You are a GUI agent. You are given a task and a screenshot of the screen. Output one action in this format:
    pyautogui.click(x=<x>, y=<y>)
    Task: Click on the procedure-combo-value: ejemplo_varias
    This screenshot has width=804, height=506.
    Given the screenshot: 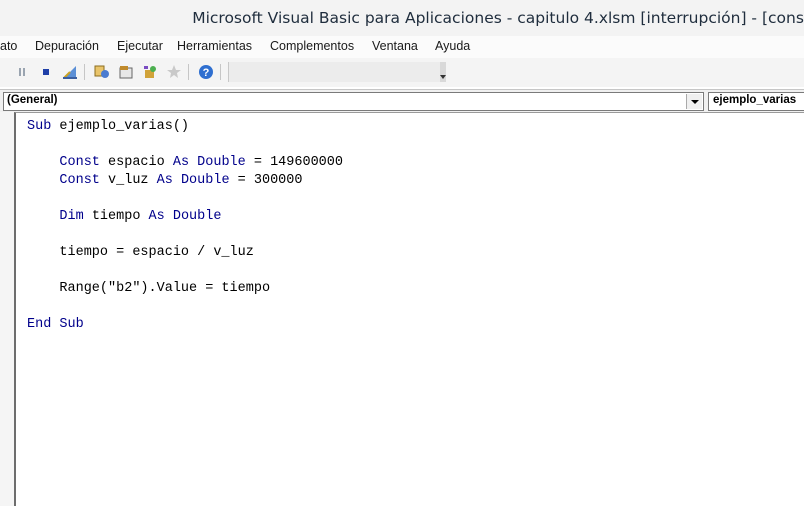 What is the action you would take?
    pyautogui.click(x=755, y=100)
    